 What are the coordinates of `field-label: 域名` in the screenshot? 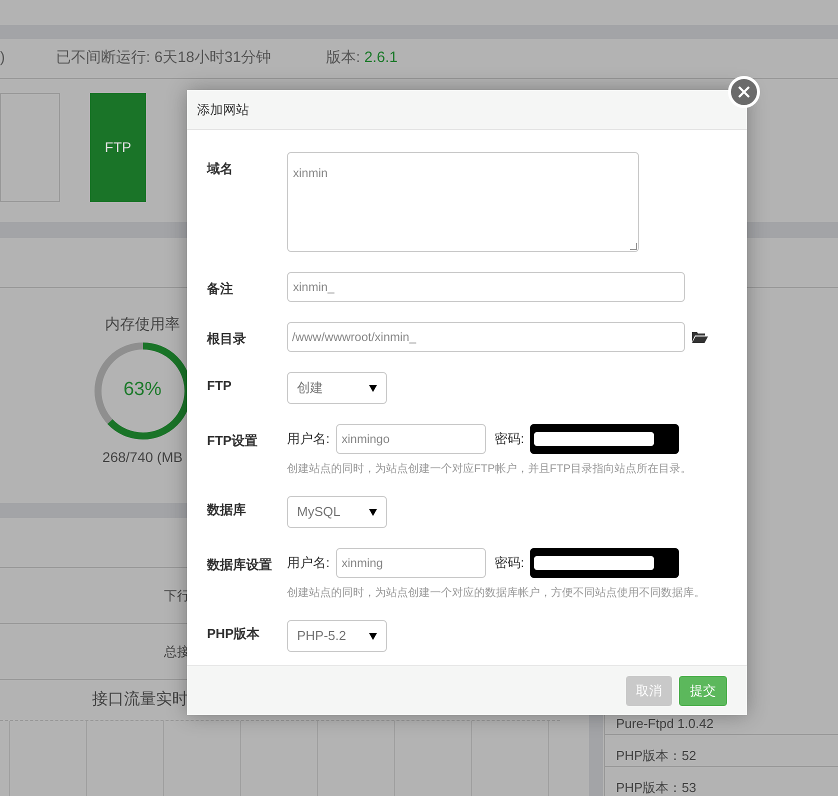 It's located at (220, 168).